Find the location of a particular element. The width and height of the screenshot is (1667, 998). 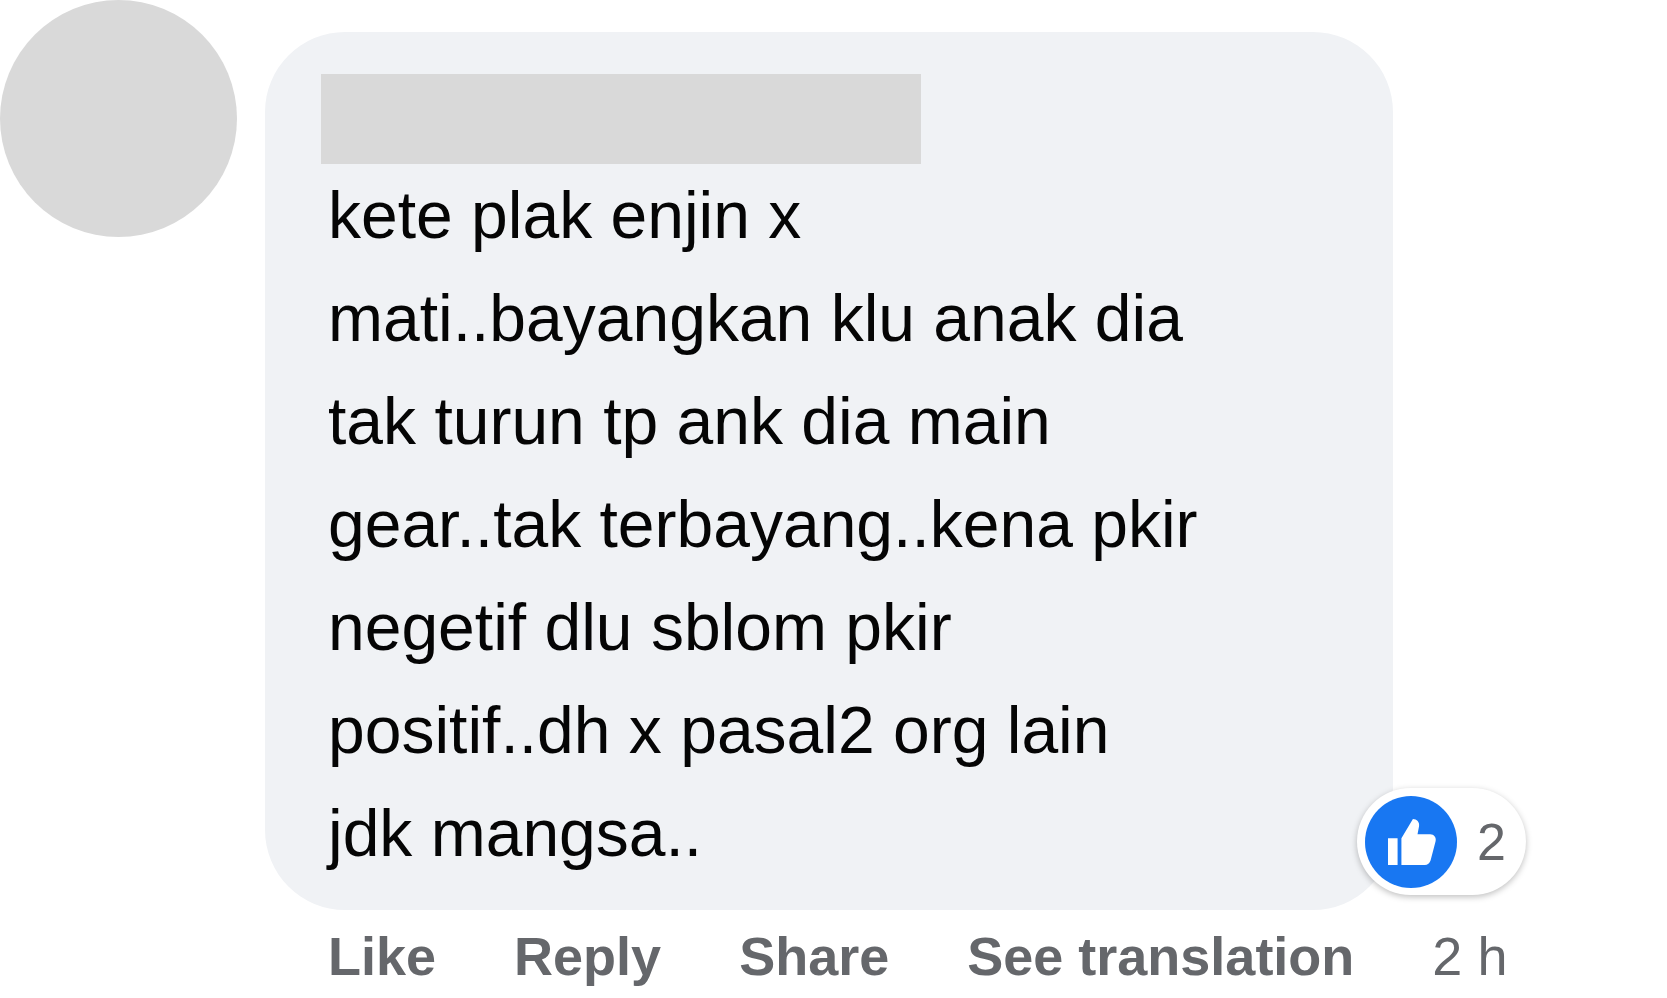

reaction-count: 2 is located at coordinates (1491, 842).